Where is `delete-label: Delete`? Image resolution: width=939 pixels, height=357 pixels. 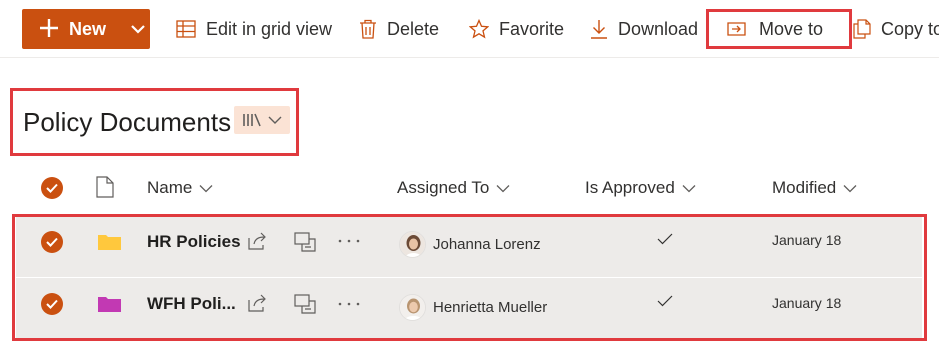
delete-label: Delete is located at coordinates (413, 28).